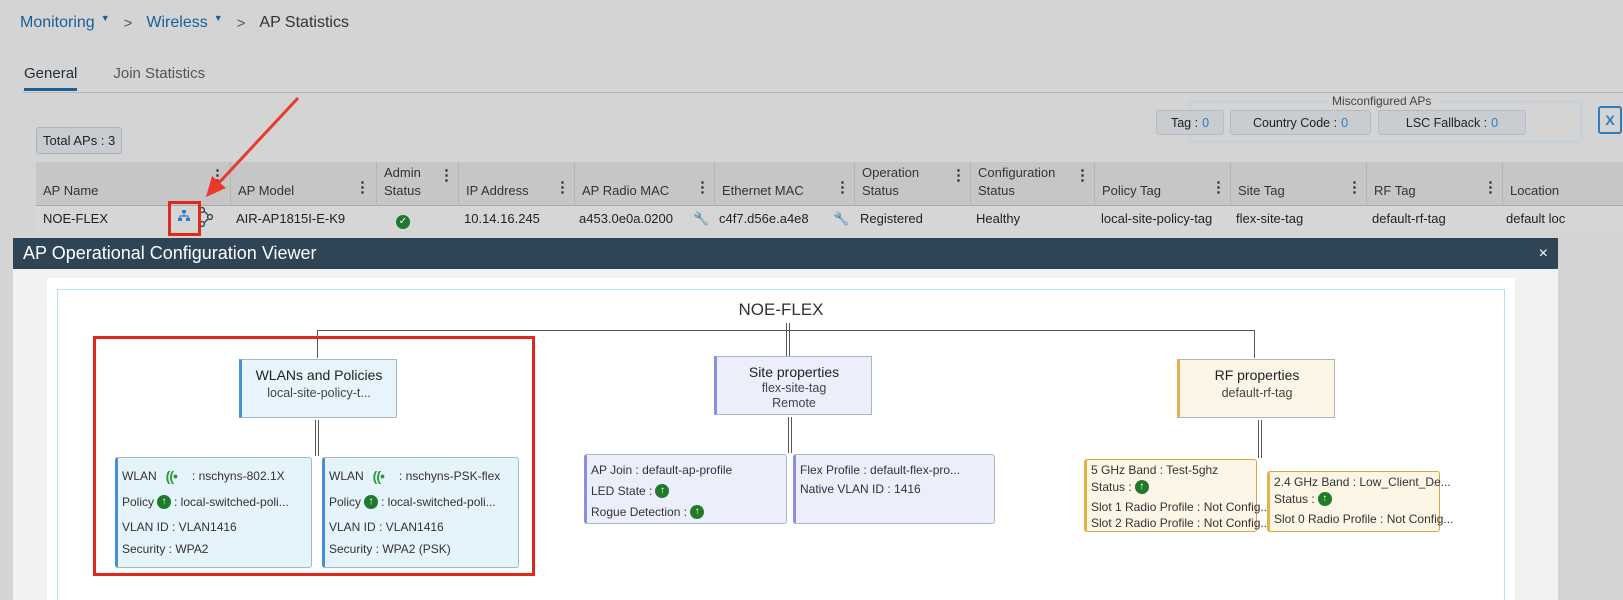  Describe the element at coordinates (402, 172) in the screenshot. I see `col-admin-status-label-1: Admin` at that location.